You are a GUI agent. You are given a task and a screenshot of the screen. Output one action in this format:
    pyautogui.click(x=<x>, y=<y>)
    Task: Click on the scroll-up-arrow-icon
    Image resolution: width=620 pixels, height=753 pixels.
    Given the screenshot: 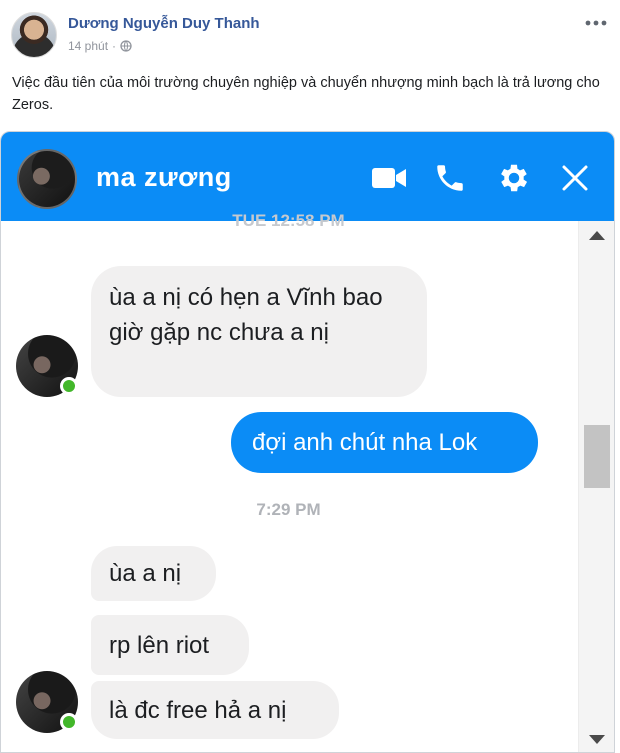 What is the action you would take?
    pyautogui.click(x=597, y=235)
    